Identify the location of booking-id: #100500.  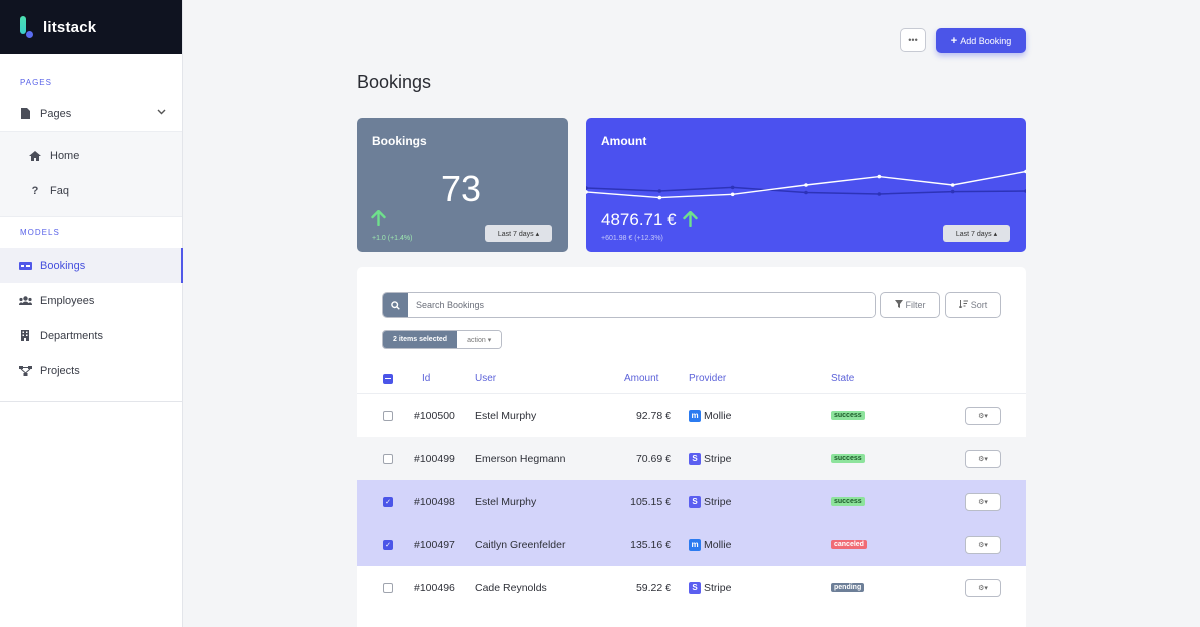
(434, 415).